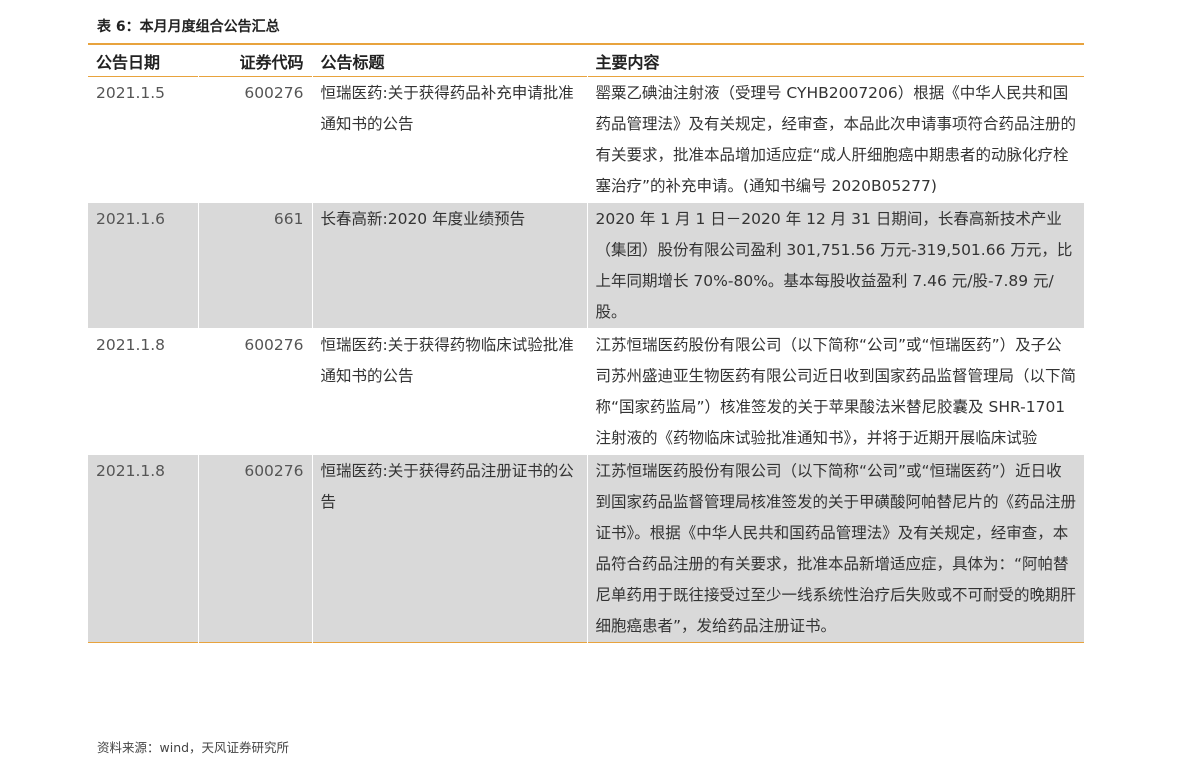 The height and width of the screenshot is (777, 1191). What do you see at coordinates (131, 93) in the screenshot?
I see `row-date: 2021.1.5` at bounding box center [131, 93].